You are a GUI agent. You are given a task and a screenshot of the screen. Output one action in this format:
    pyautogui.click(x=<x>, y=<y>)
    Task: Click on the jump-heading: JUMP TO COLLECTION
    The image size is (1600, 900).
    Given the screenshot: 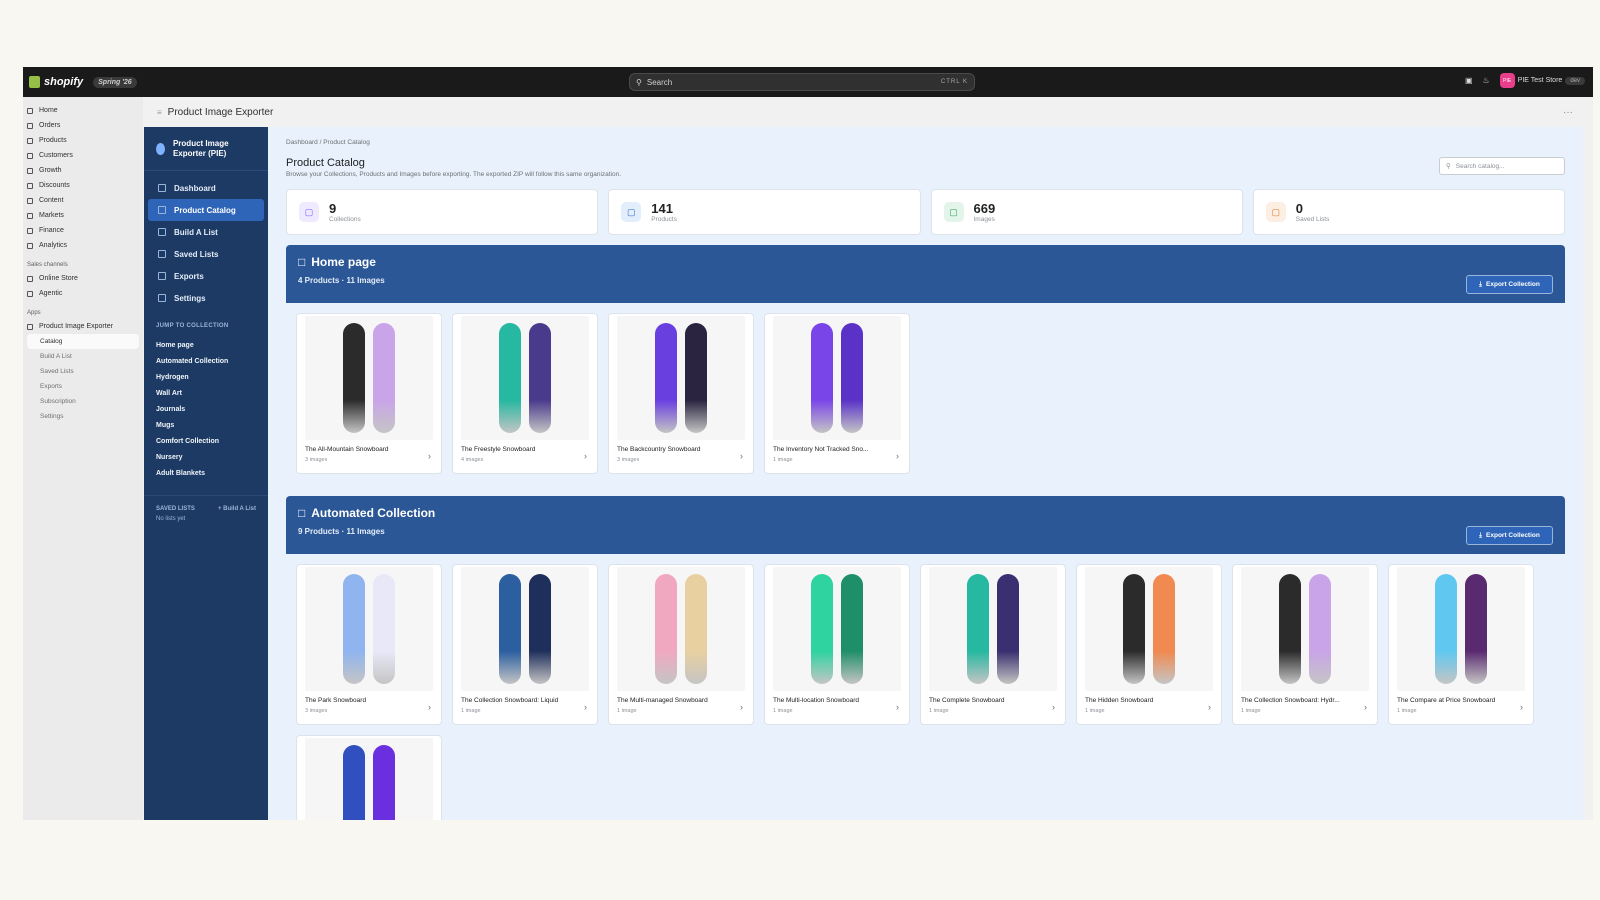 What is the action you would take?
    pyautogui.click(x=192, y=326)
    